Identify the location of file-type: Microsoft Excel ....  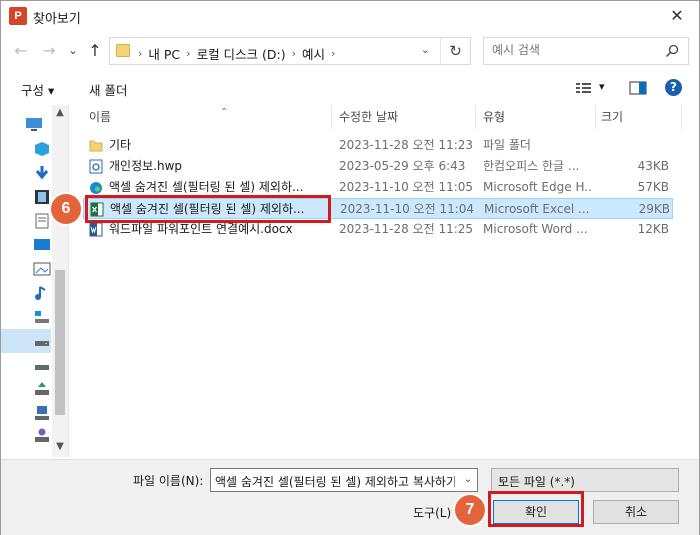
(537, 209).